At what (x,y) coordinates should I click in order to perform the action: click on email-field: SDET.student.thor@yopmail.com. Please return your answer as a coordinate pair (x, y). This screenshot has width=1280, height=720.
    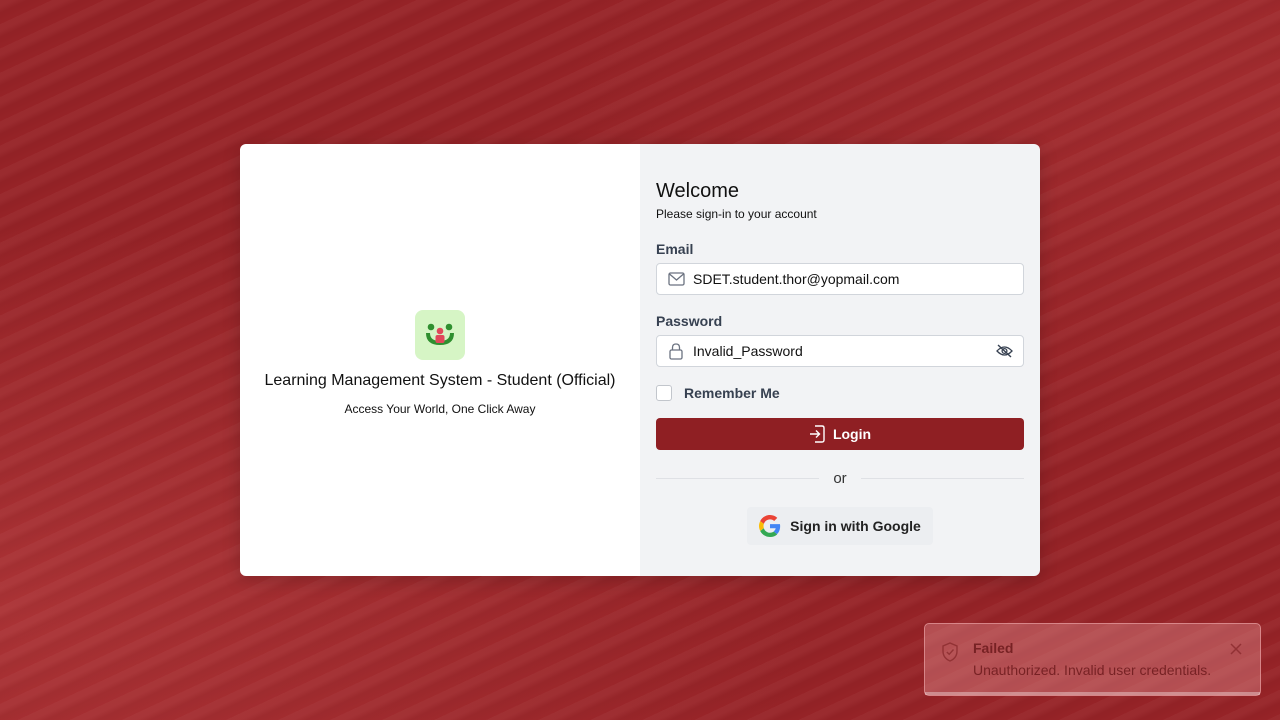
    Looking at the image, I should click on (840, 279).